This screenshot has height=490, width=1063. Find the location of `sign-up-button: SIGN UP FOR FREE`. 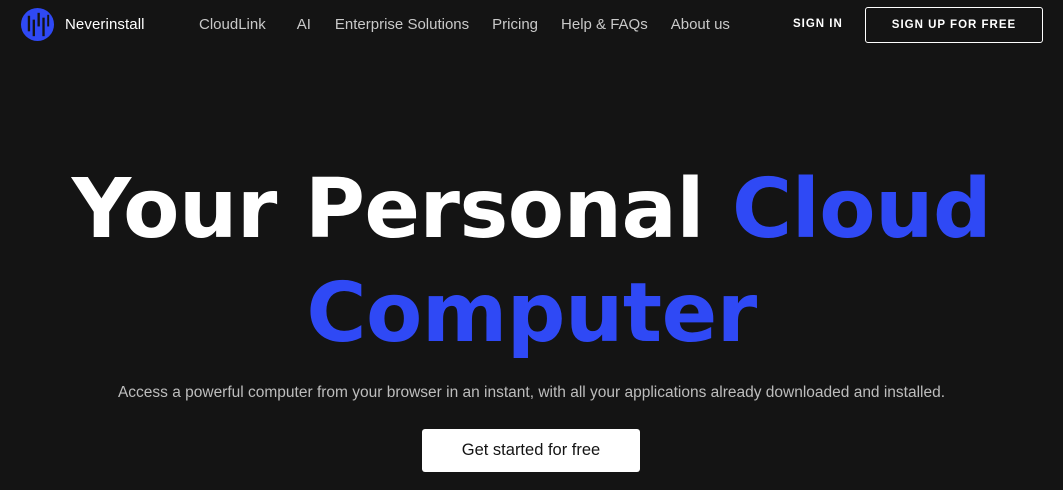

sign-up-button: SIGN UP FOR FREE is located at coordinates (954, 25).